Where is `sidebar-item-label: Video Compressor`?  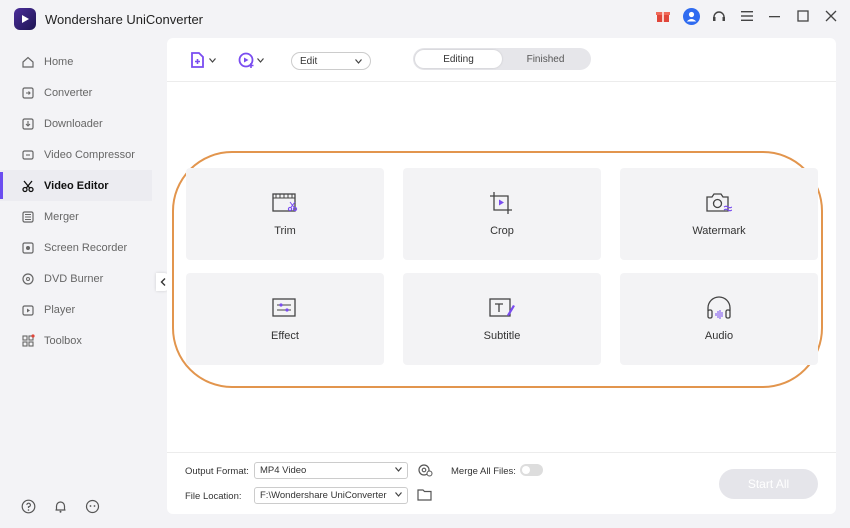 sidebar-item-label: Video Compressor is located at coordinates (89, 154).